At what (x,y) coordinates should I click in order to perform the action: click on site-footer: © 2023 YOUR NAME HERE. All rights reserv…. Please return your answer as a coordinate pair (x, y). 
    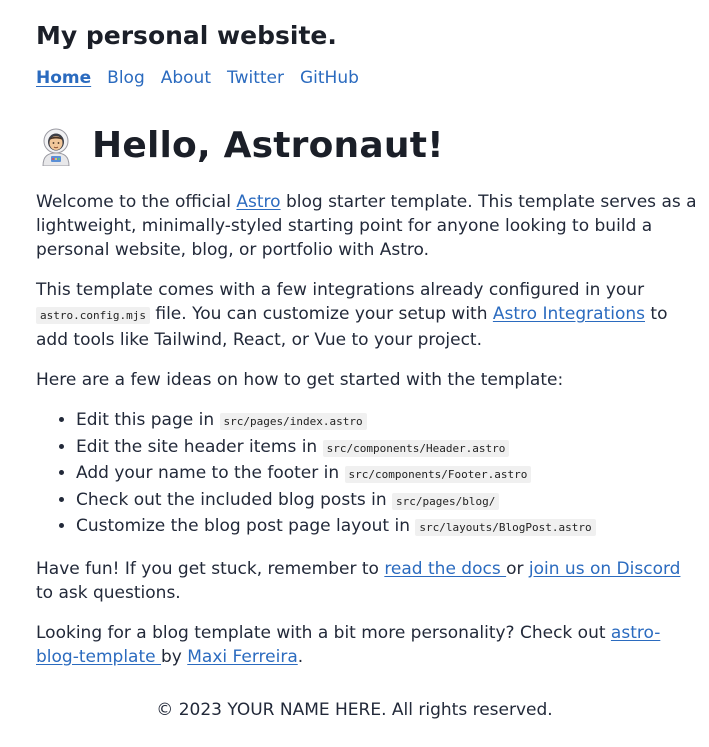
    Looking at the image, I should click on (354, 710).